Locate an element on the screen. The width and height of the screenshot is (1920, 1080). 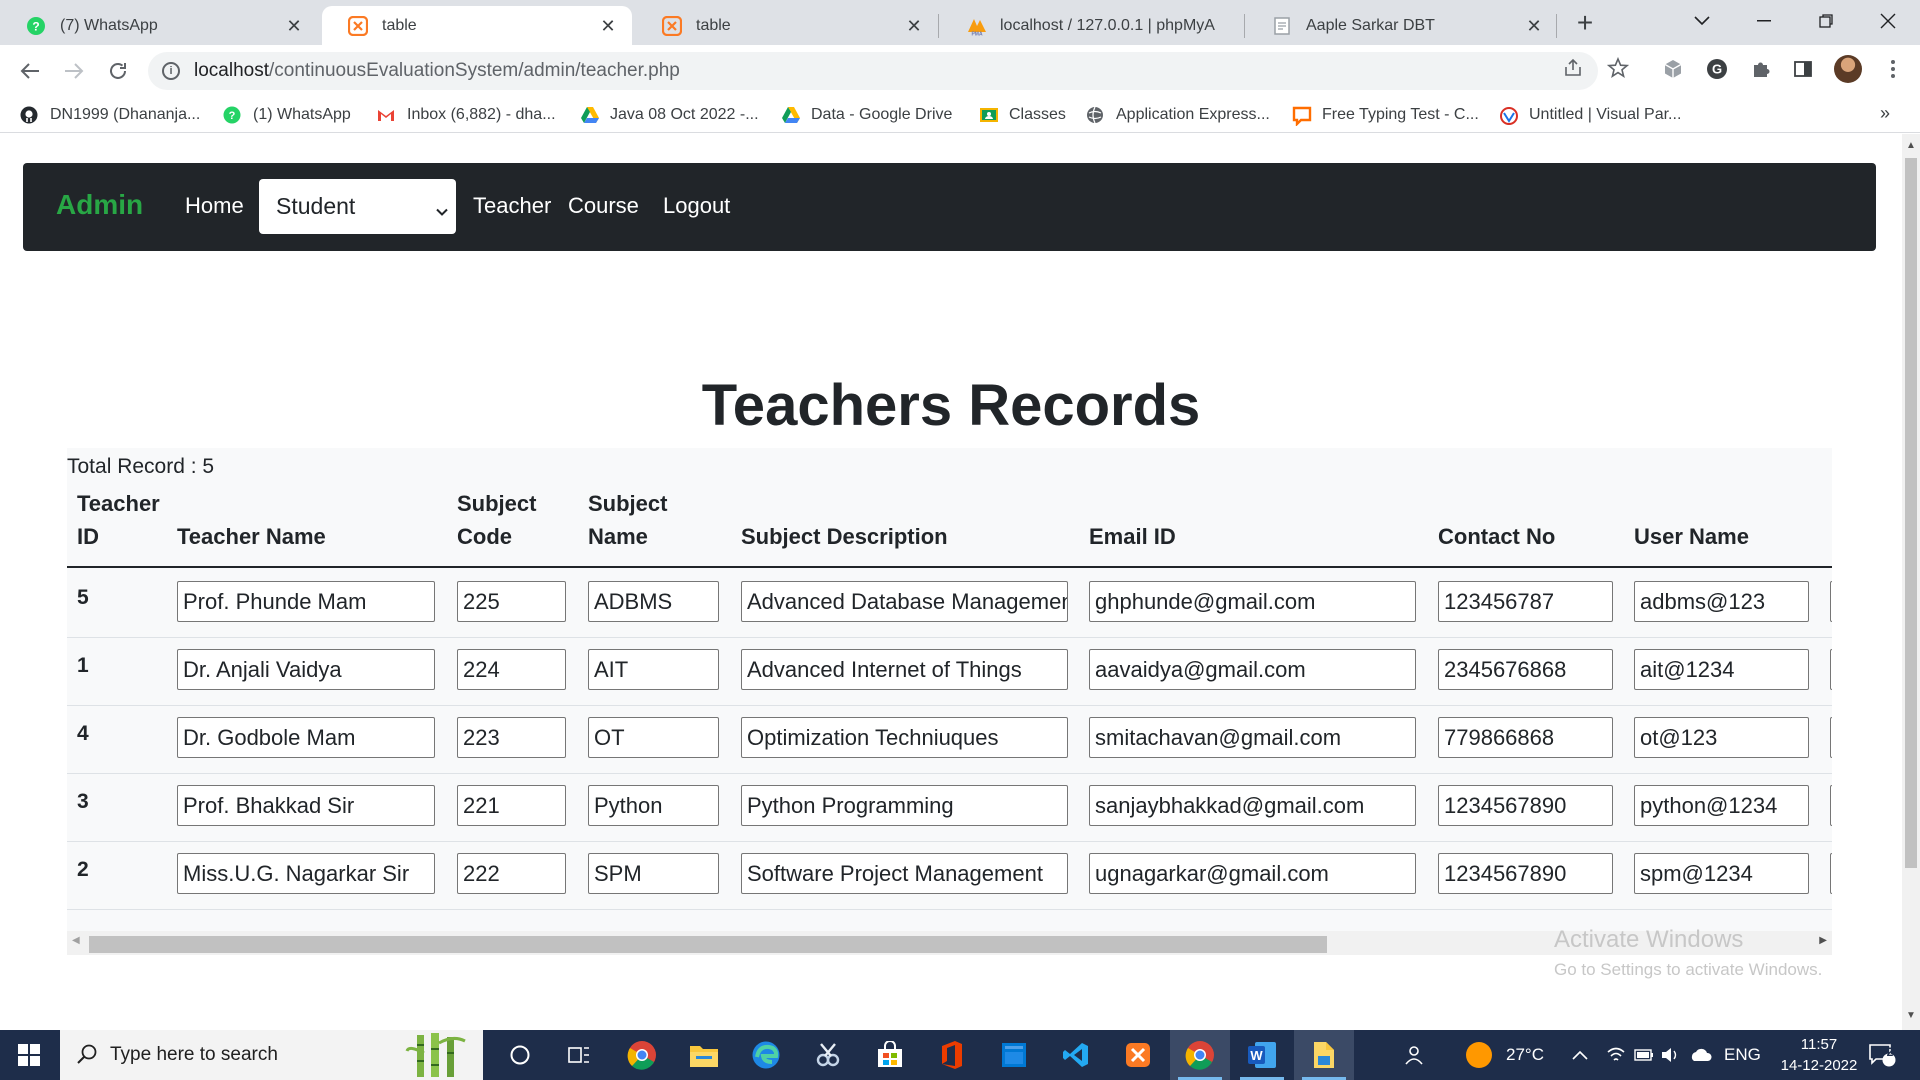
student-select-dropdown: Student is located at coordinates (357, 206).